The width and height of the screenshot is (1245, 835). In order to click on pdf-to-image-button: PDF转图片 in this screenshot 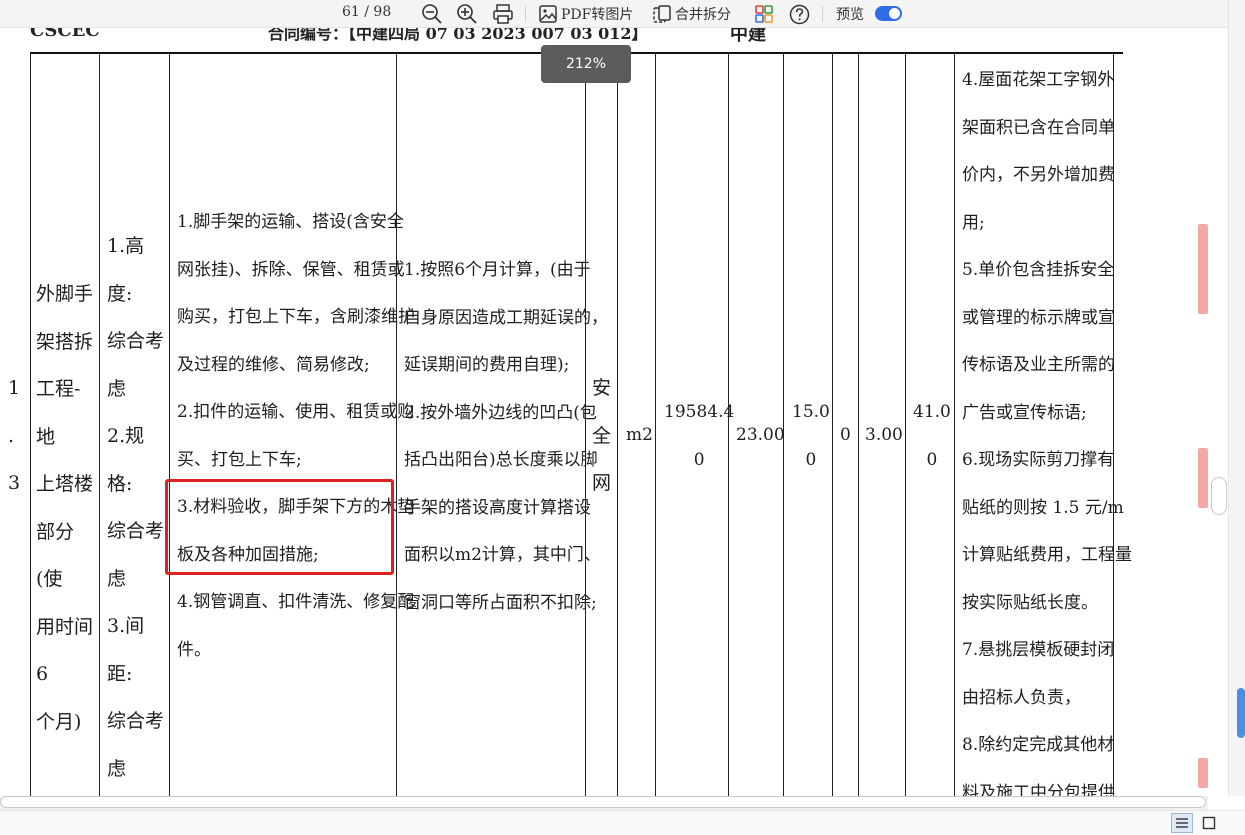, I will do `click(585, 14)`.